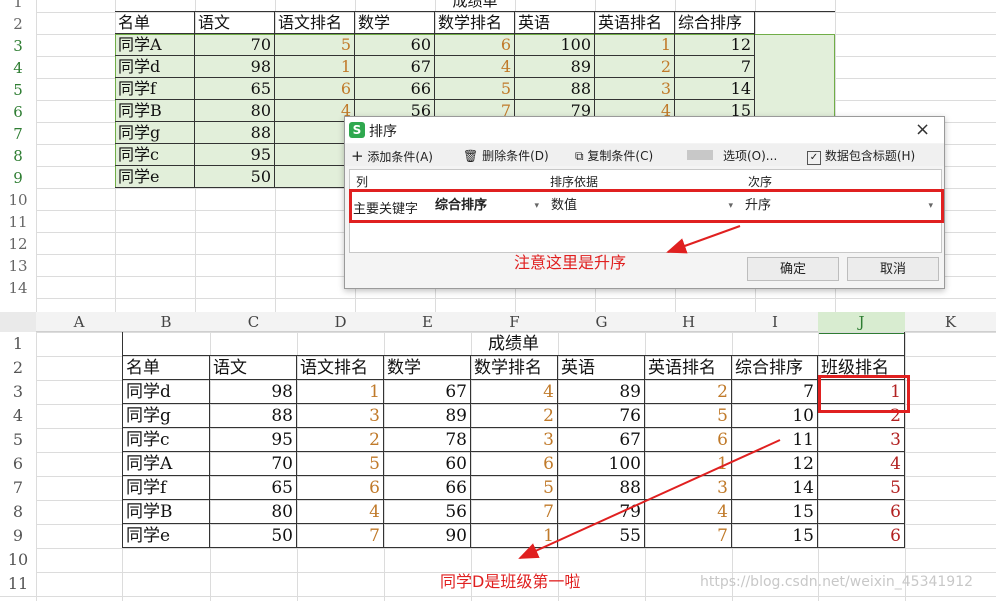 This screenshot has width=996, height=601. What do you see at coordinates (703, 239) in the screenshot?
I see `arrow-to-order` at bounding box center [703, 239].